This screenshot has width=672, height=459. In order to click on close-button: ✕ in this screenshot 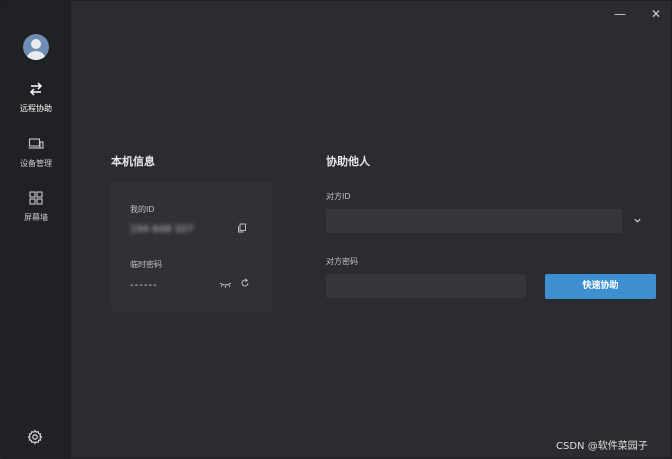, I will do `click(656, 14)`.